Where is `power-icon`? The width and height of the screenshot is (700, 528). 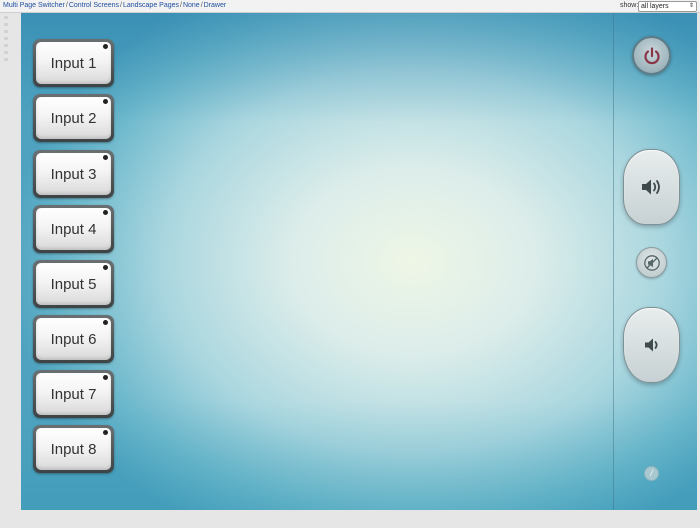
power-icon is located at coordinates (651, 55).